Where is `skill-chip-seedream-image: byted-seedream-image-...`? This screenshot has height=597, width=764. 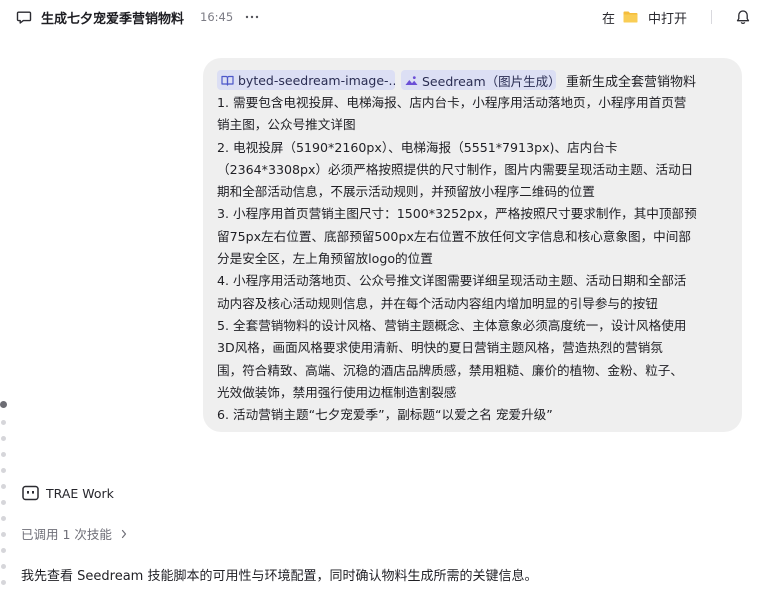
skill-chip-seedream-image: byted-seedream-image-... is located at coordinates (306, 80).